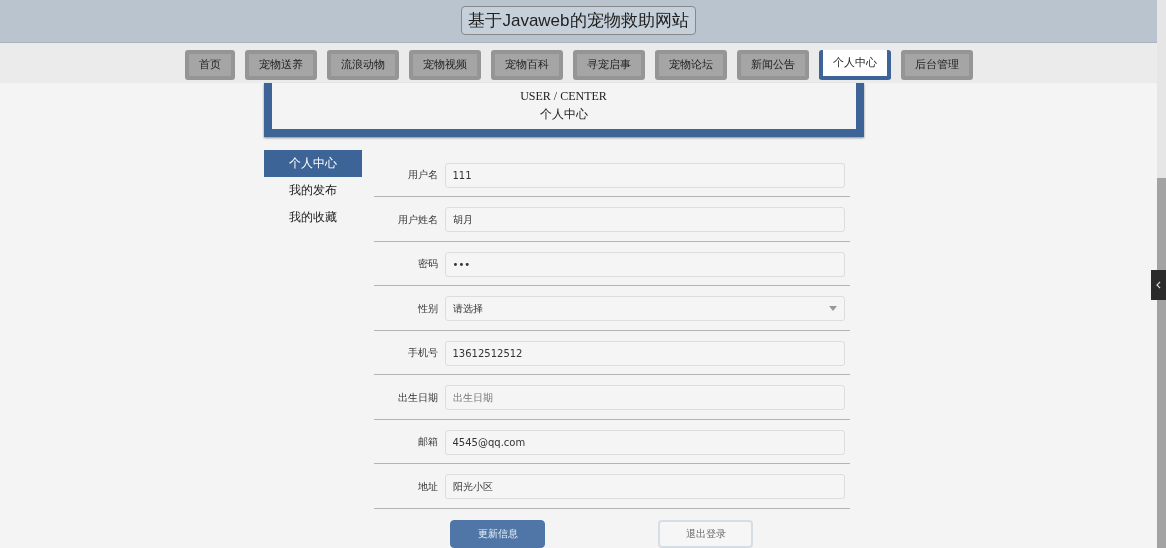 Image resolution: width=1166 pixels, height=548 pixels. I want to click on input-field: 13612512512, so click(644, 353).